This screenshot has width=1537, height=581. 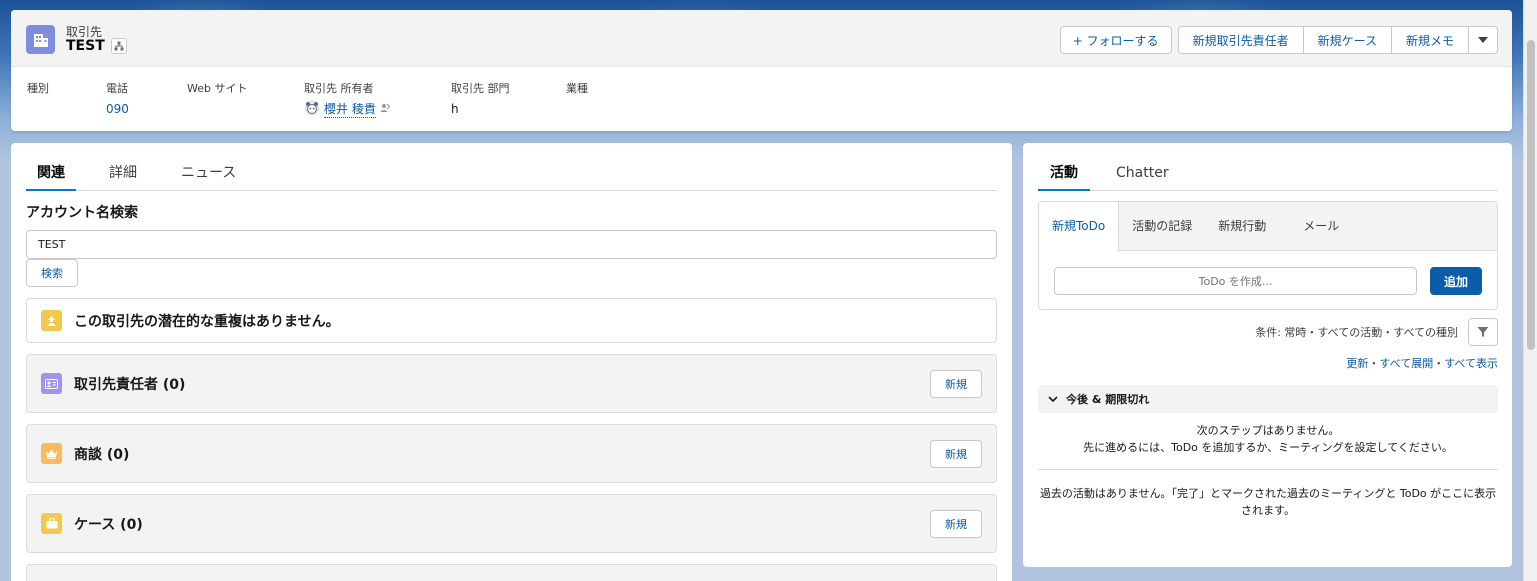 I want to click on scrollbar-thumb, so click(x=1531, y=195).